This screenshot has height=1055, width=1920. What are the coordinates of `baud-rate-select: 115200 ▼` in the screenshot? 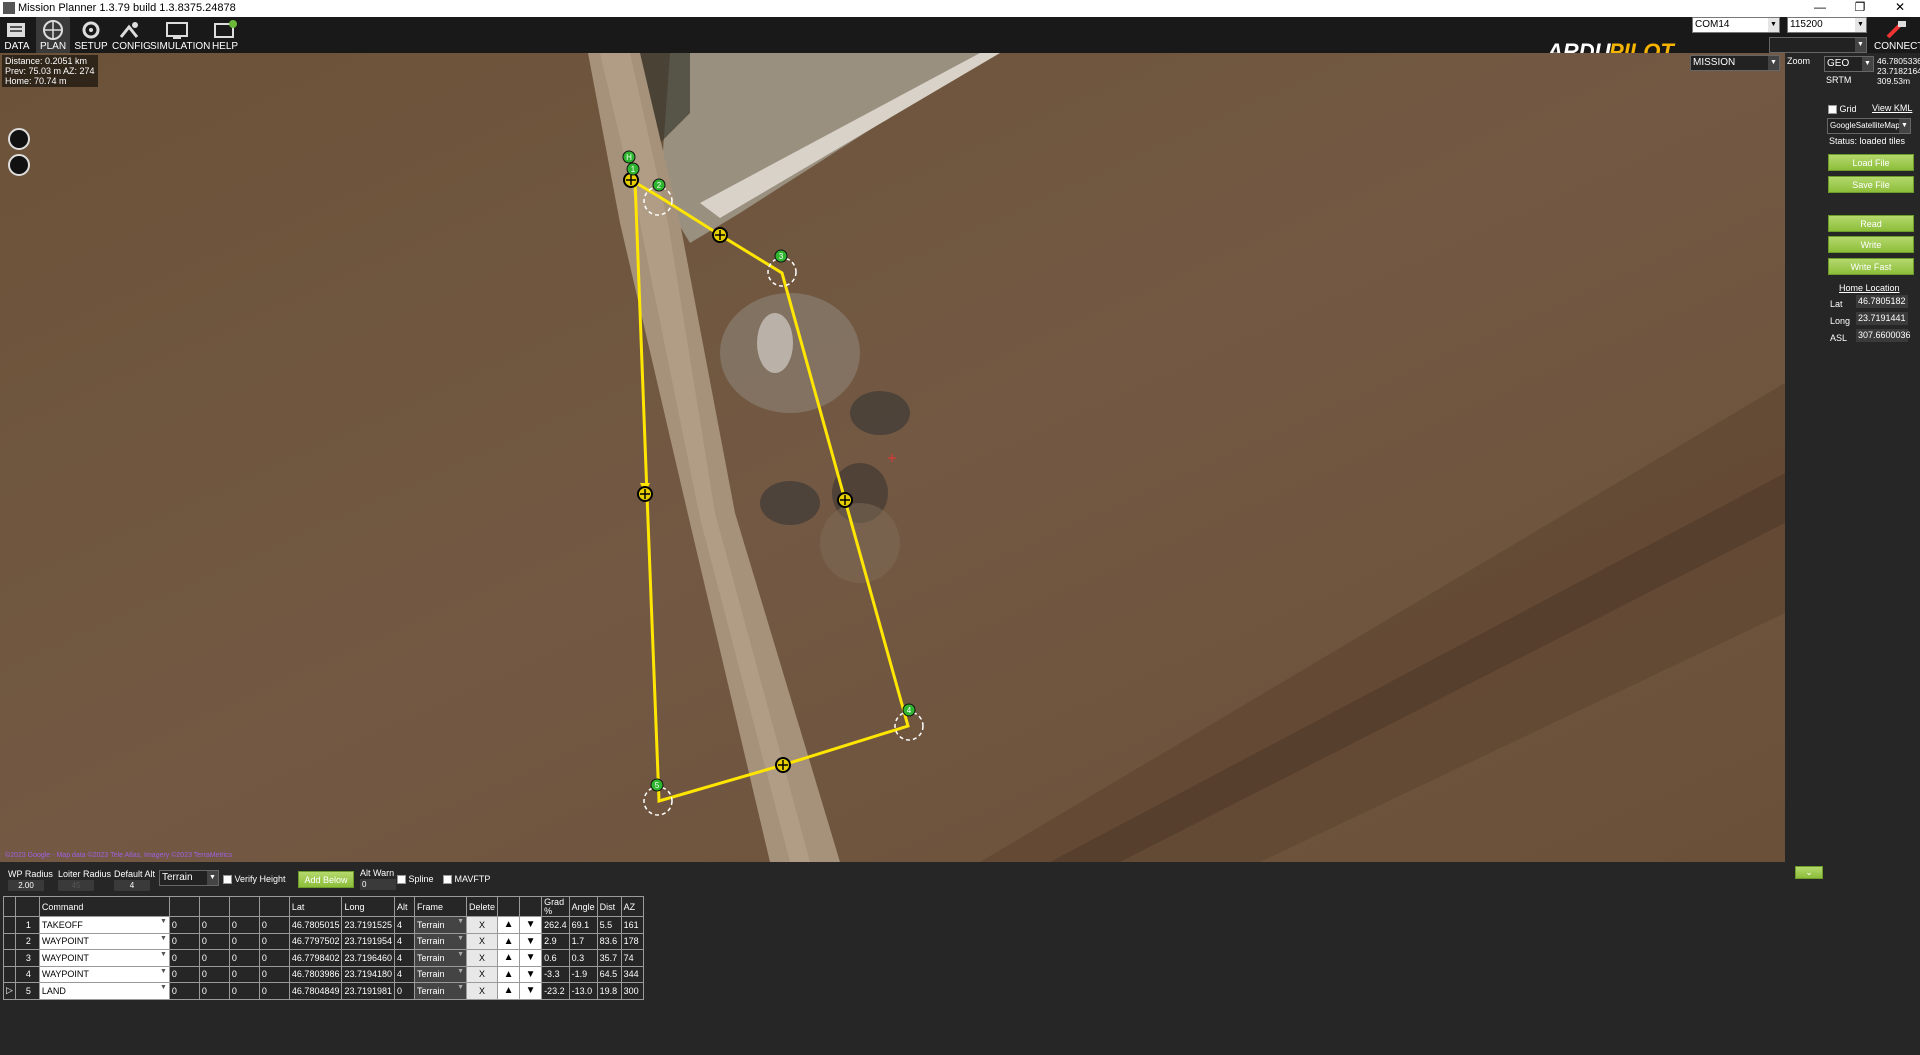 It's located at (1827, 25).